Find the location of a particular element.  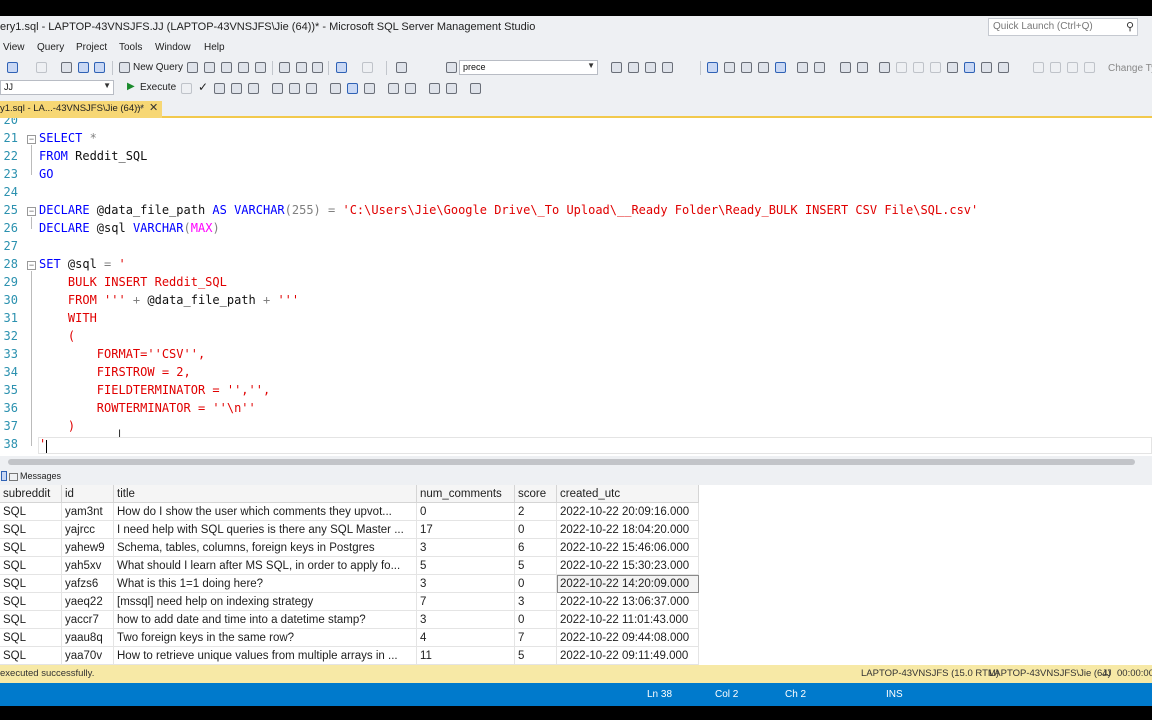

specify-values-icon is located at coordinates (475, 88).